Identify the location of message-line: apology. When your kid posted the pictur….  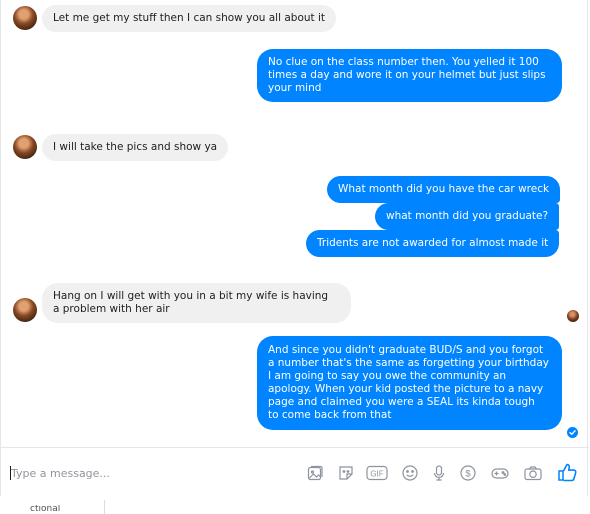
(406, 389).